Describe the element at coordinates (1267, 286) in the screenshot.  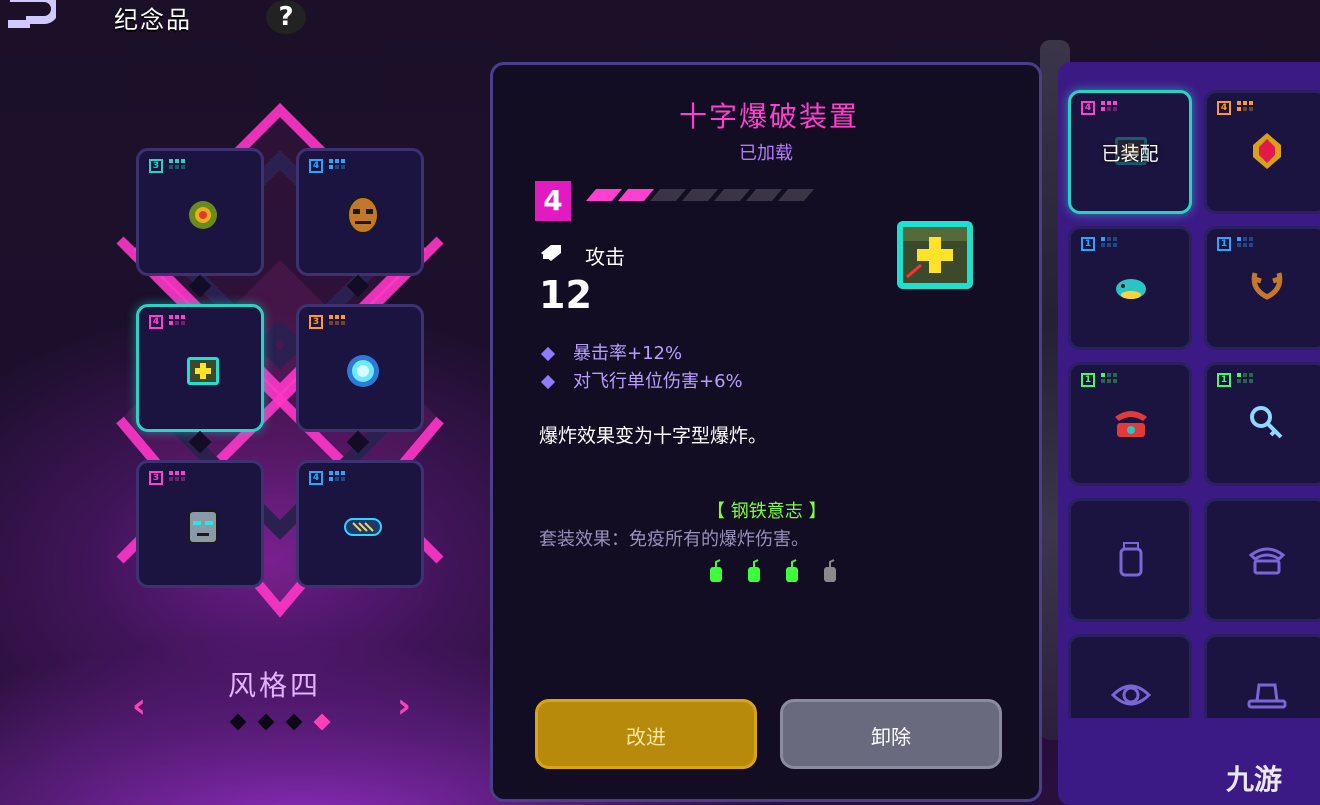
I see `antlers-icon` at that location.